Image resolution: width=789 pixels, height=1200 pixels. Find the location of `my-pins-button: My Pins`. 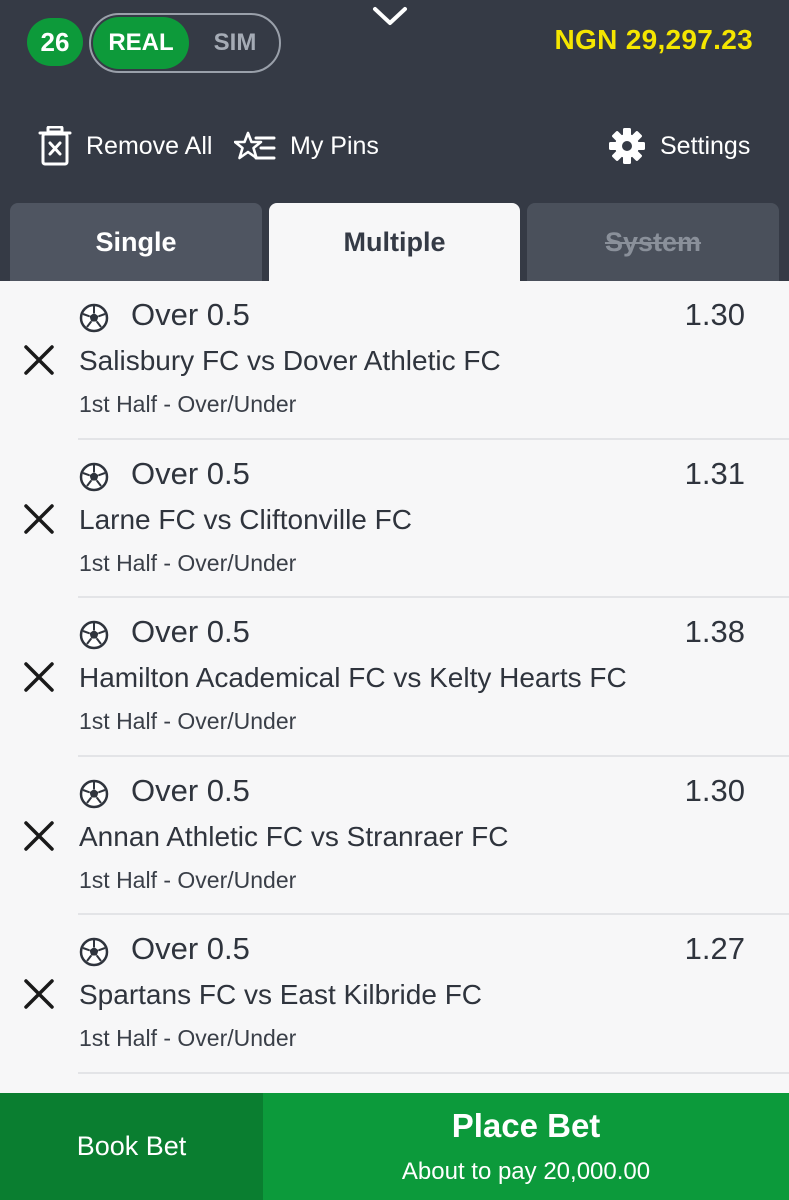

my-pins-button: My Pins is located at coordinates (306, 146).